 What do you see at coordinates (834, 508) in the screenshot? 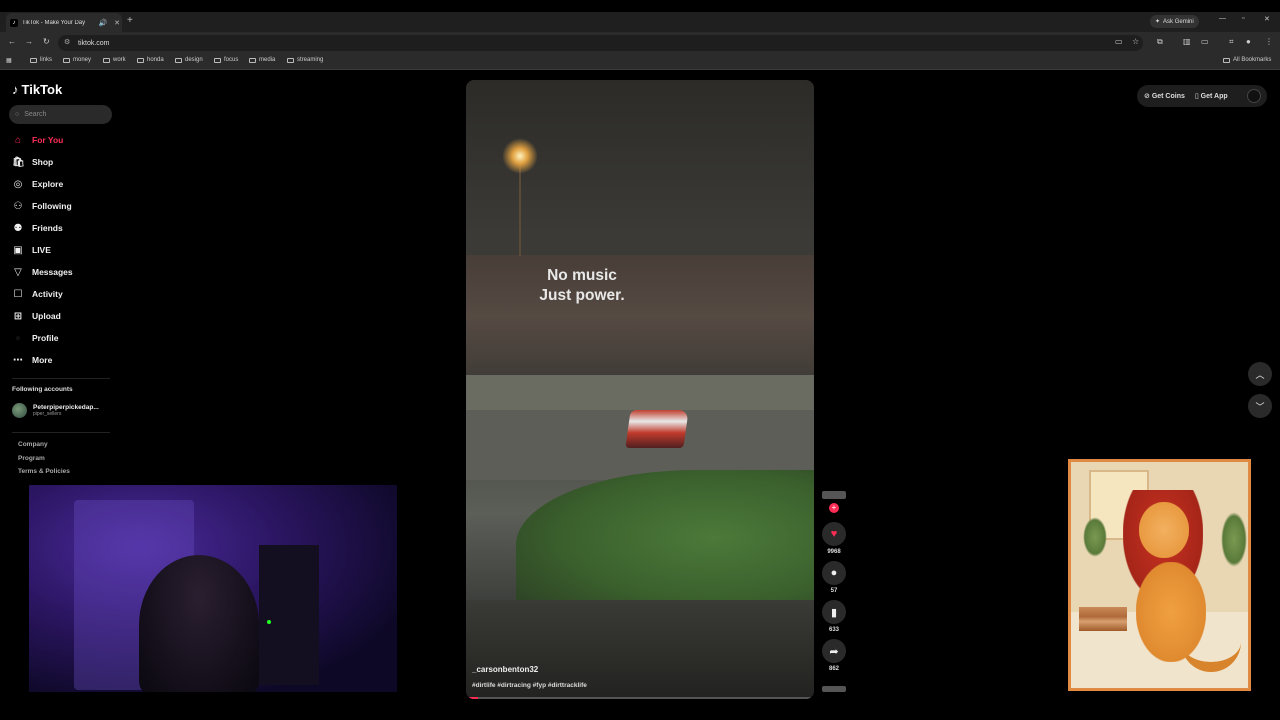
I see `follow-plus-icon: +` at bounding box center [834, 508].